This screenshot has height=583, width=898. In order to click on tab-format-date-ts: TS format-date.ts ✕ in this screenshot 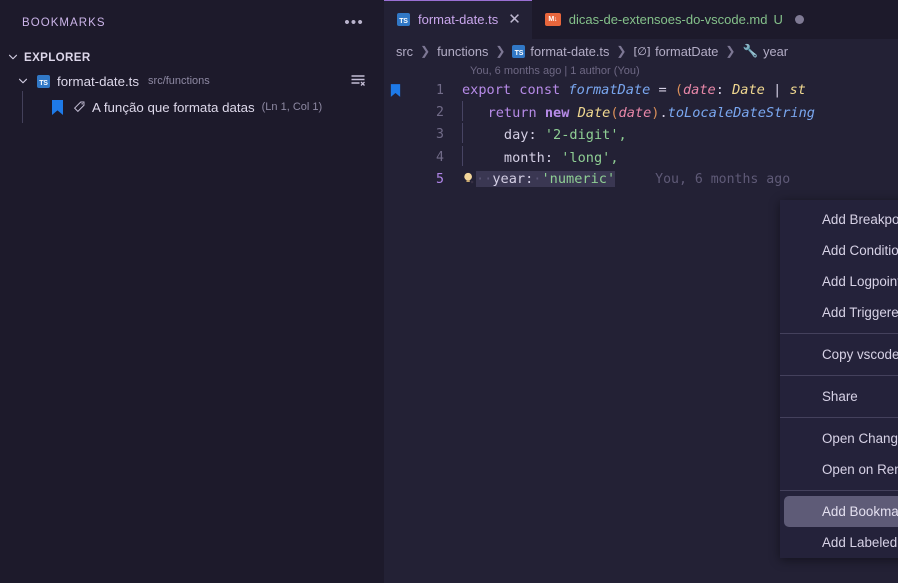, I will do `click(458, 19)`.